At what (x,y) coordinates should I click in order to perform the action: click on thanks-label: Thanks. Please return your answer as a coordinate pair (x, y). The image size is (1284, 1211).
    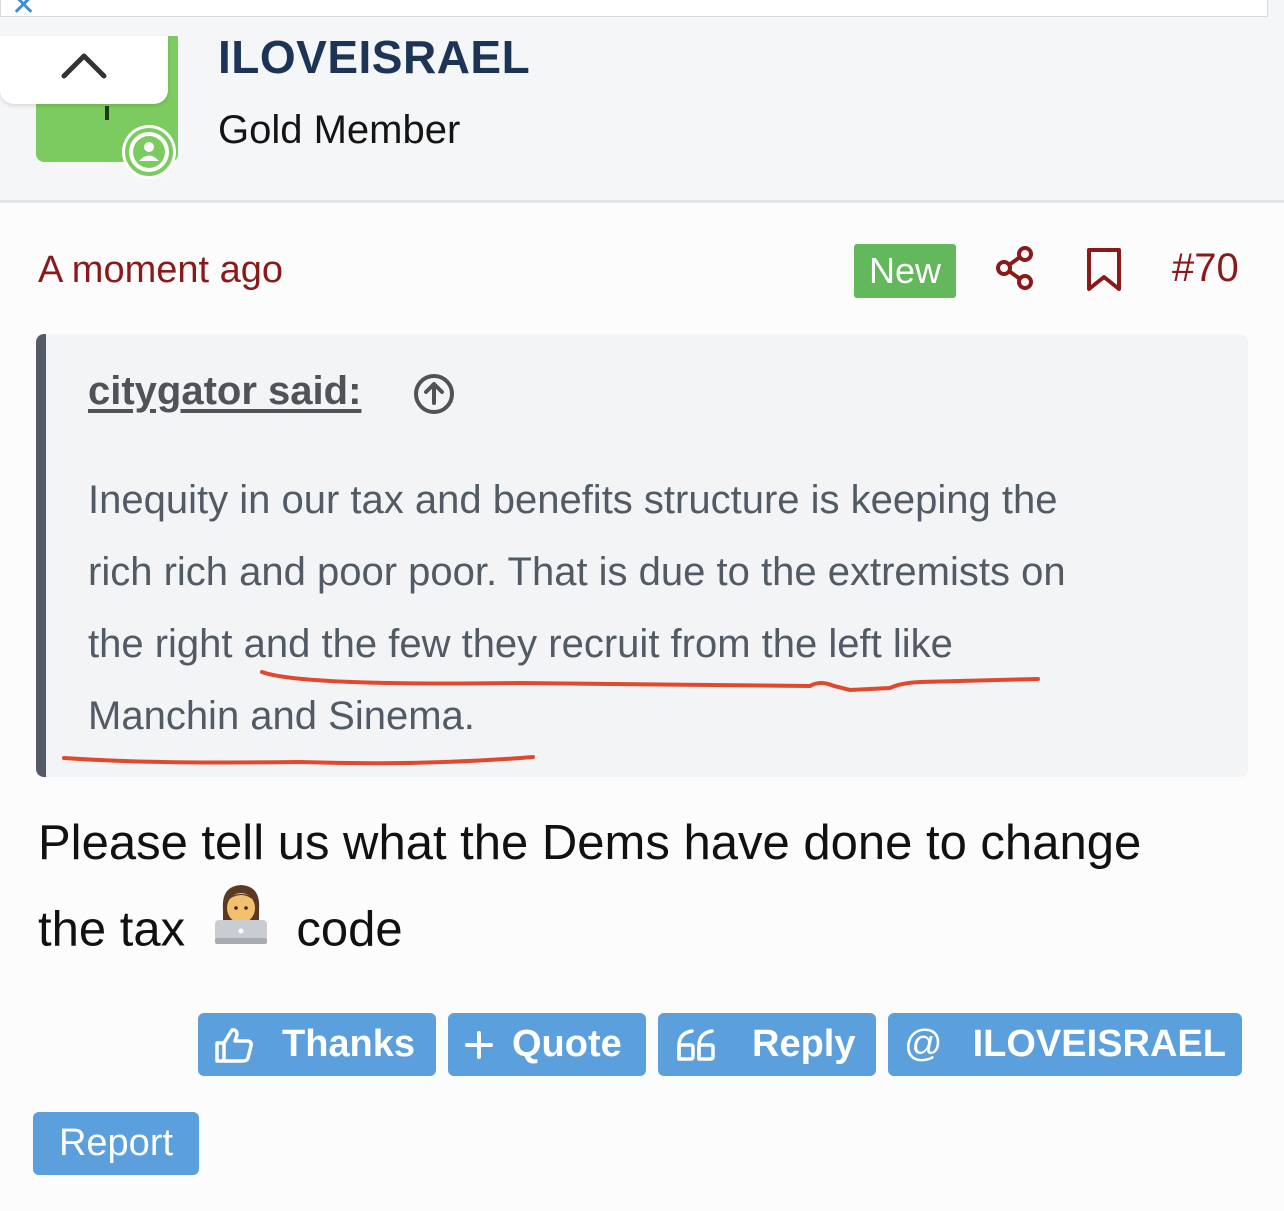
    Looking at the image, I should click on (349, 1044).